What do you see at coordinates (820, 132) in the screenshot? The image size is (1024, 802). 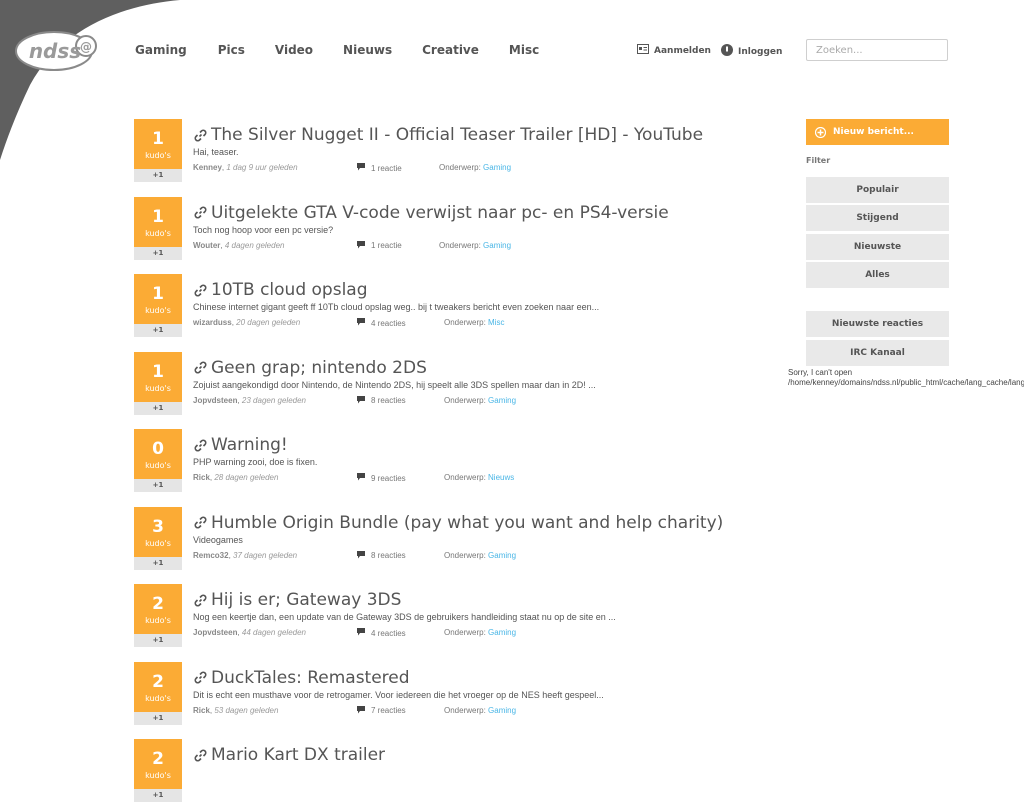 I see `plus-icon` at bounding box center [820, 132].